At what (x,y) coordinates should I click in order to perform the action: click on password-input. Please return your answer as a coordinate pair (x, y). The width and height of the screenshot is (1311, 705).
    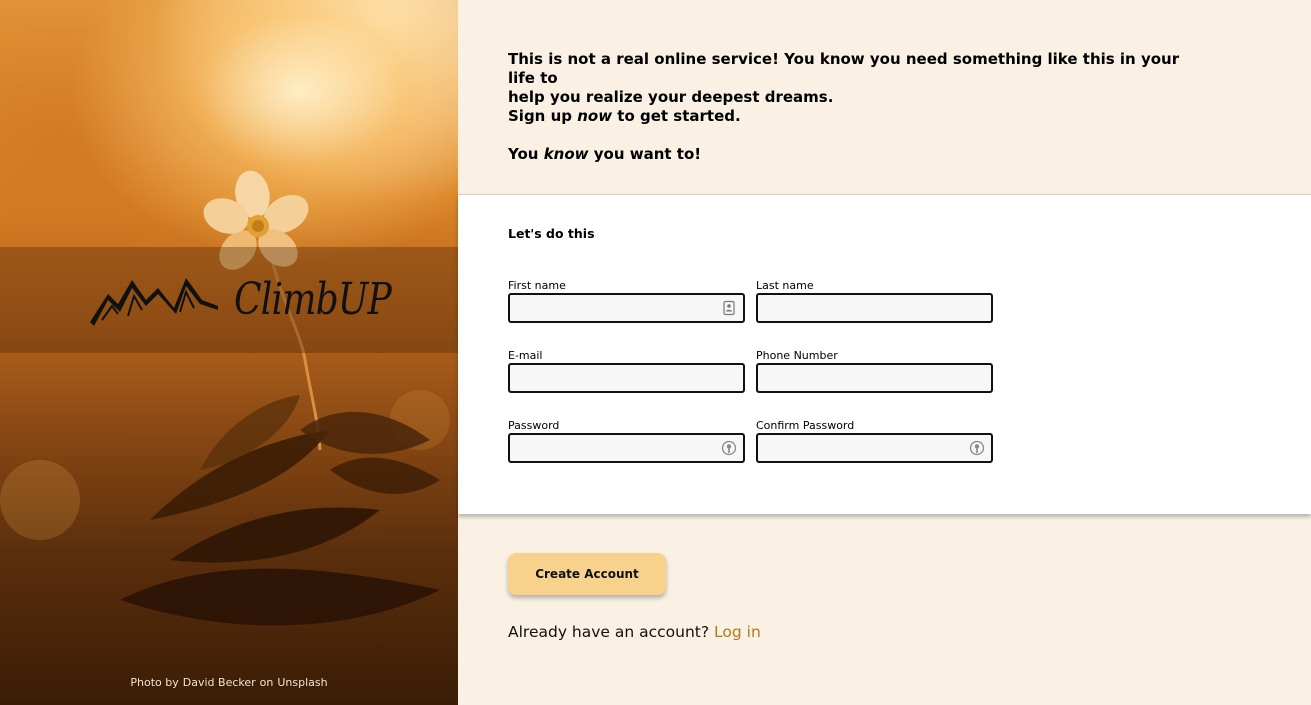
    Looking at the image, I should click on (626, 448).